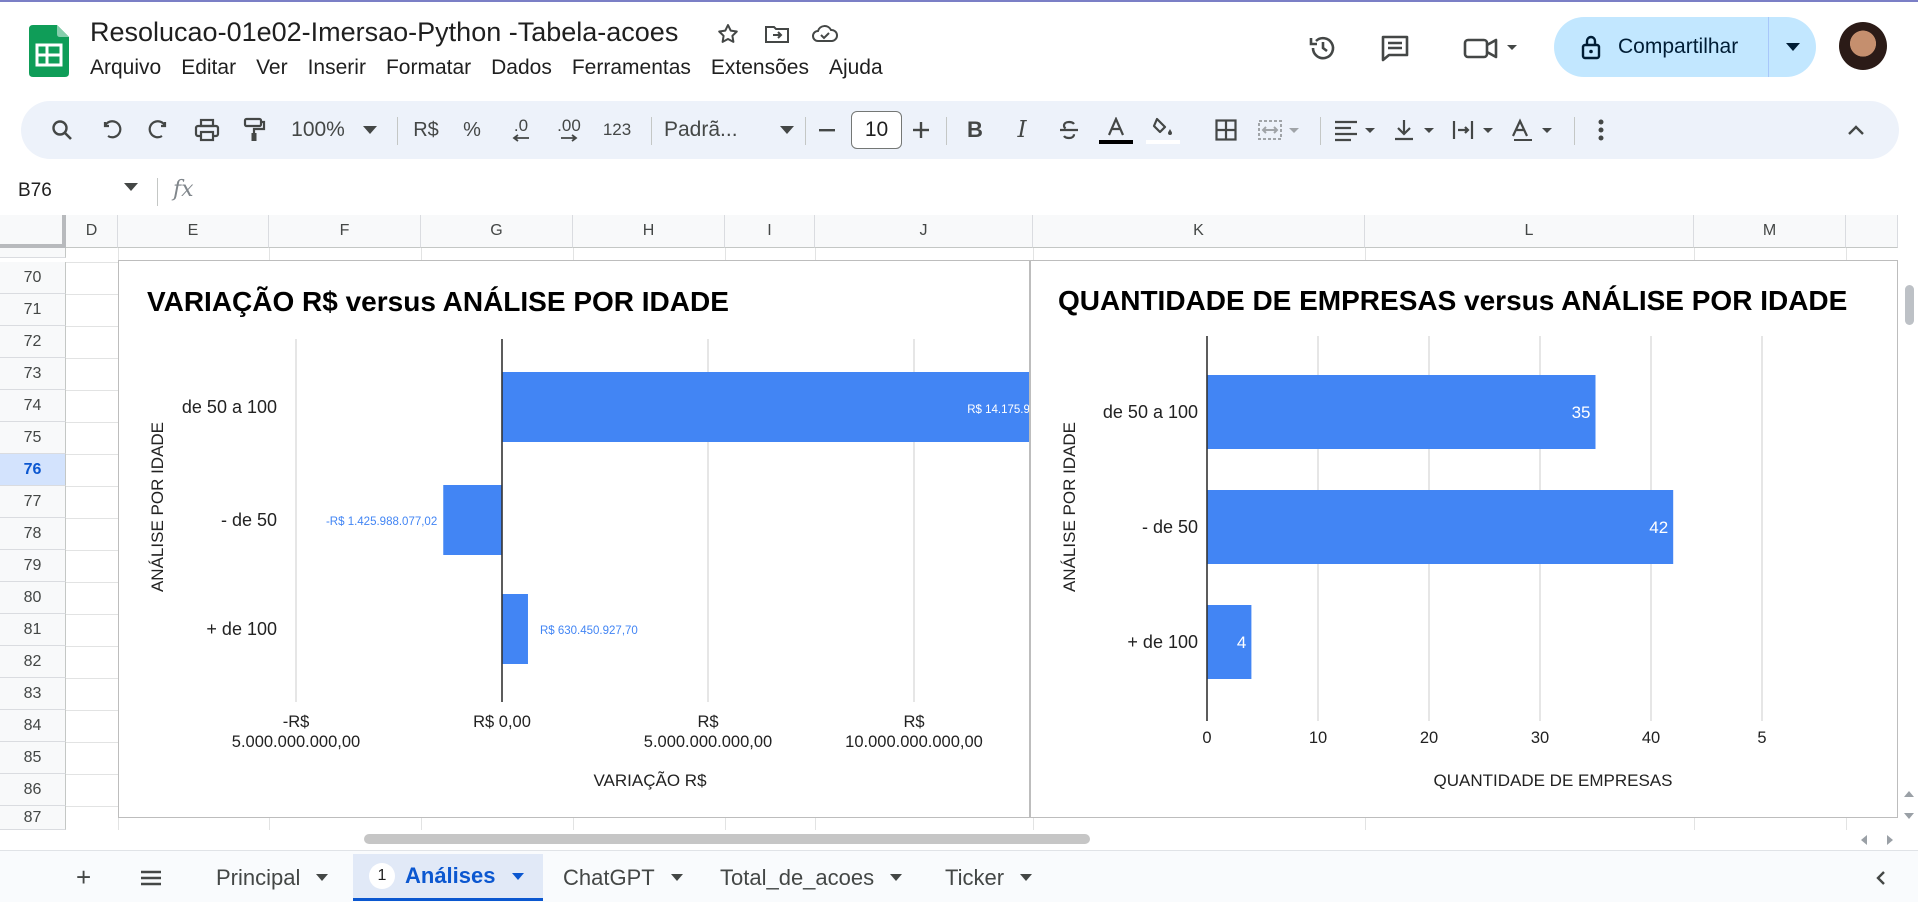 This screenshot has height=902, width=1918. I want to click on collapse-menus-icon, so click(1856, 130).